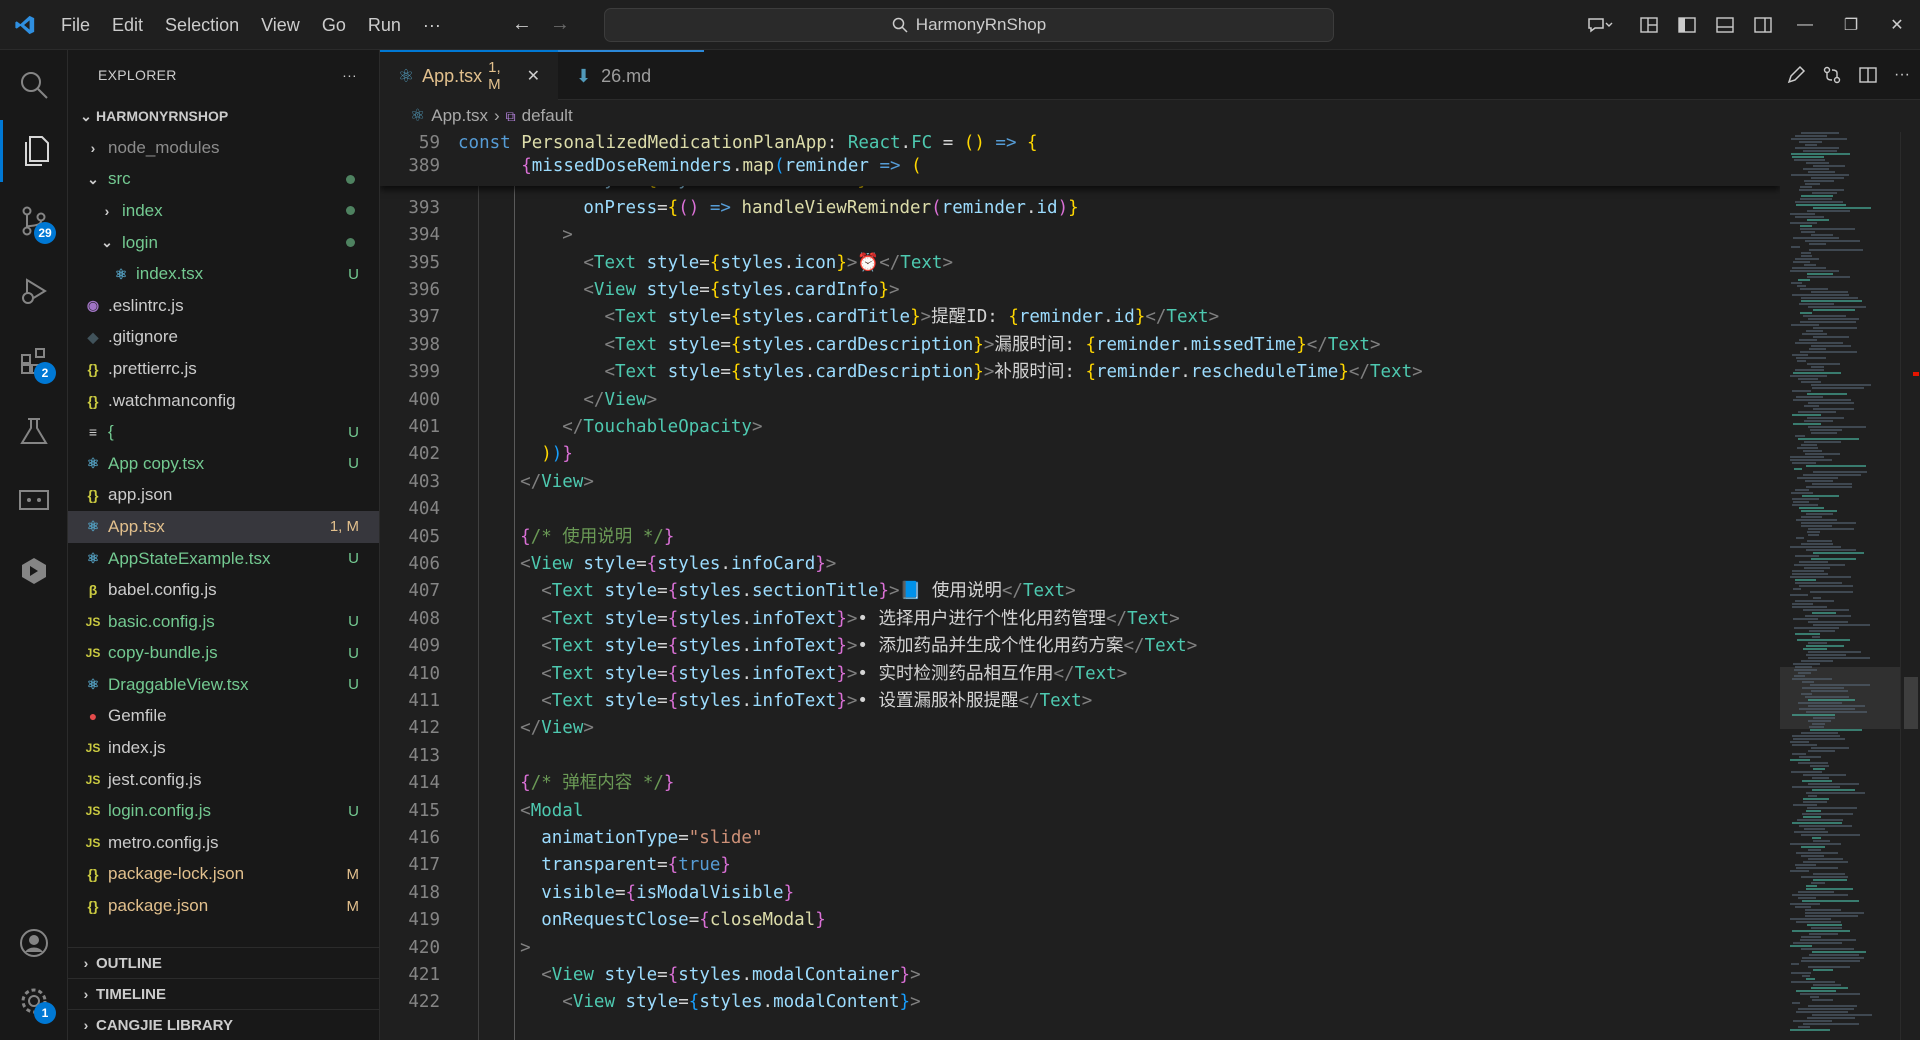 This screenshot has height=1040, width=1920. What do you see at coordinates (223, 780) in the screenshot?
I see `tree-item: JS jest.config.js` at bounding box center [223, 780].